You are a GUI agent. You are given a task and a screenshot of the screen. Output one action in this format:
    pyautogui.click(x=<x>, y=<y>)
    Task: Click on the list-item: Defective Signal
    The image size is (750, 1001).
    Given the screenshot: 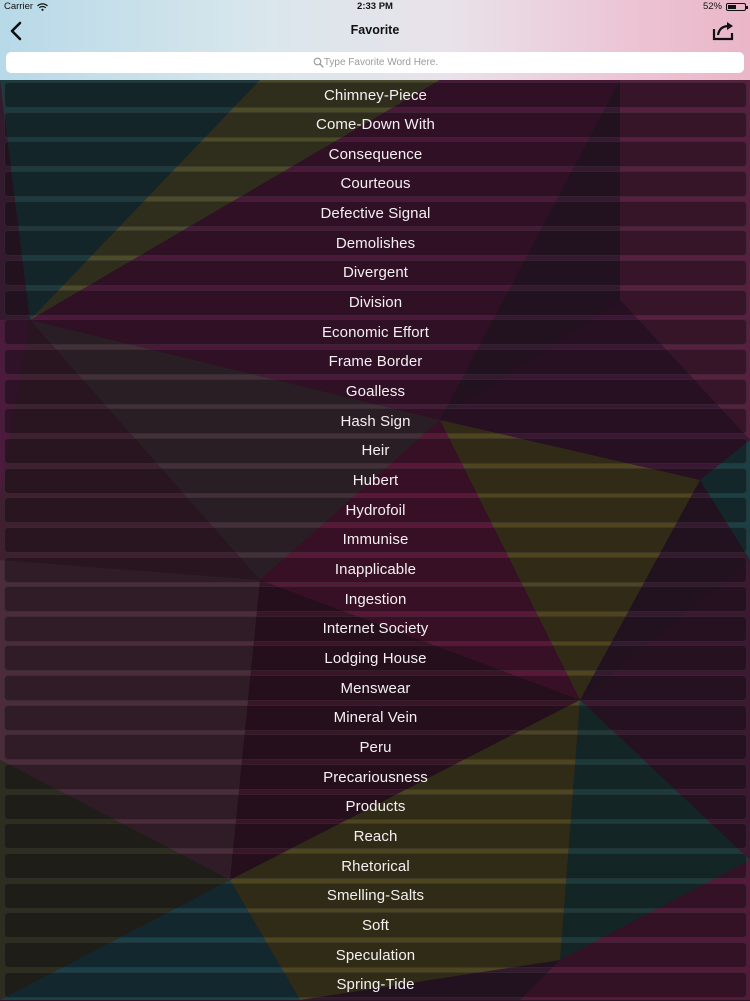 What is the action you would take?
    pyautogui.click(x=375, y=213)
    